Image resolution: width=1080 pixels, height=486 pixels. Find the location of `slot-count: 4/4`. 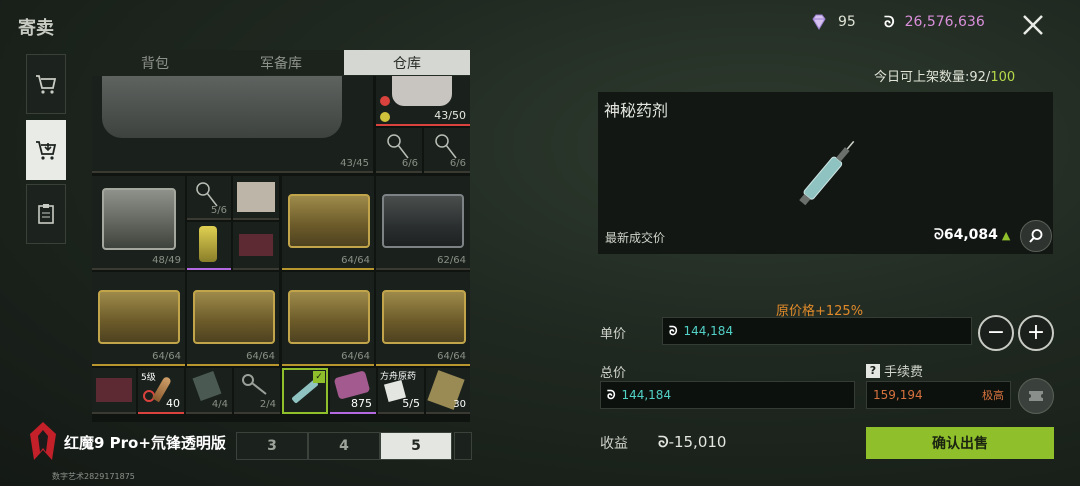

slot-count: 4/4 is located at coordinates (219, 404).